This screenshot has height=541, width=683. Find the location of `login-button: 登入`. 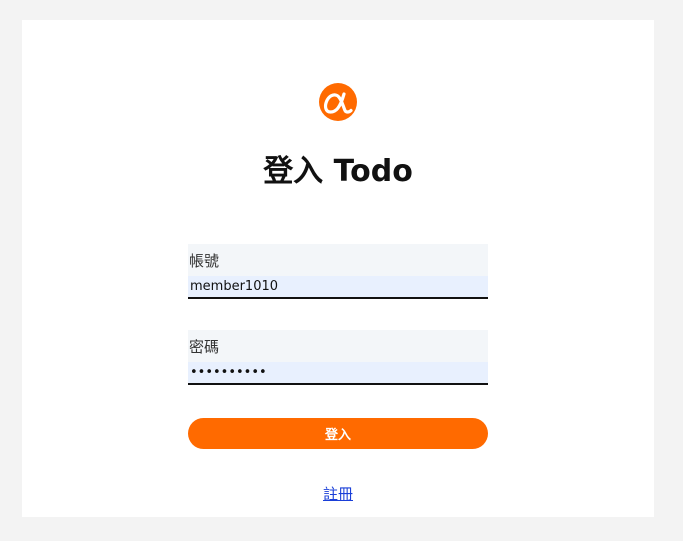

login-button: 登入 is located at coordinates (338, 433).